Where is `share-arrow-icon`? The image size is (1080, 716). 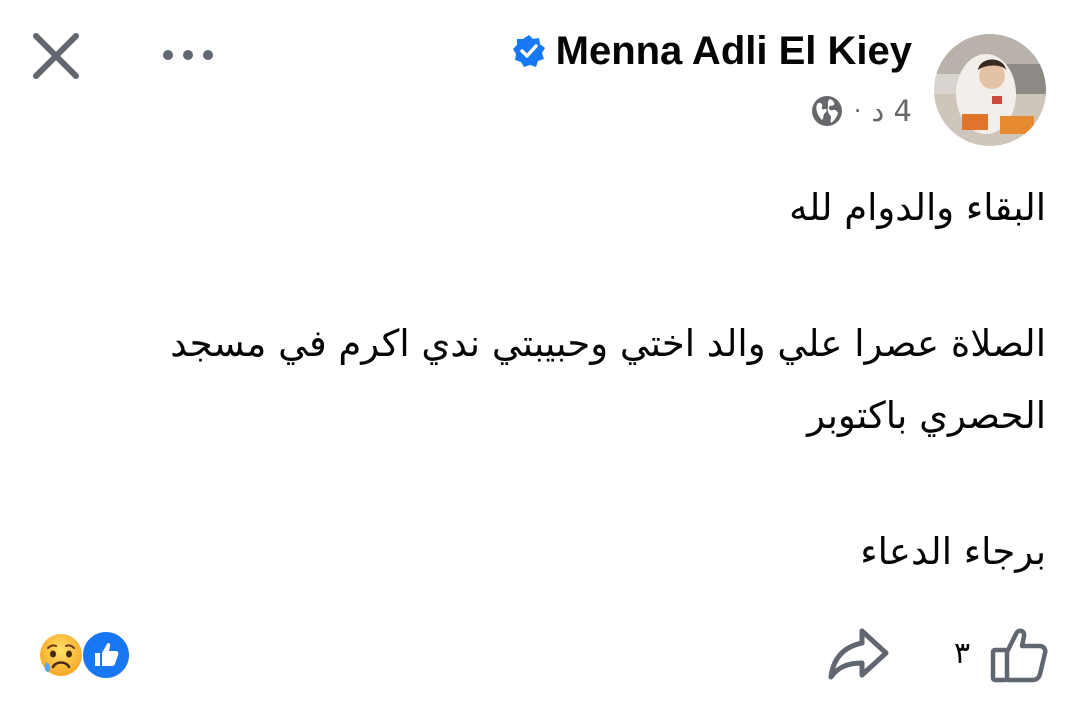
share-arrow-icon is located at coordinates (858, 654).